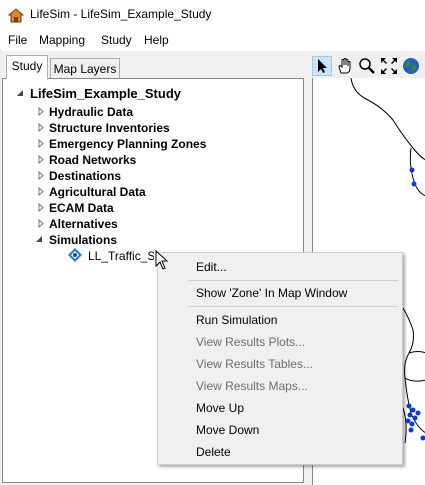 The height and width of the screenshot is (485, 425). I want to click on tab-map-layers: Map Layers, so click(85, 69).